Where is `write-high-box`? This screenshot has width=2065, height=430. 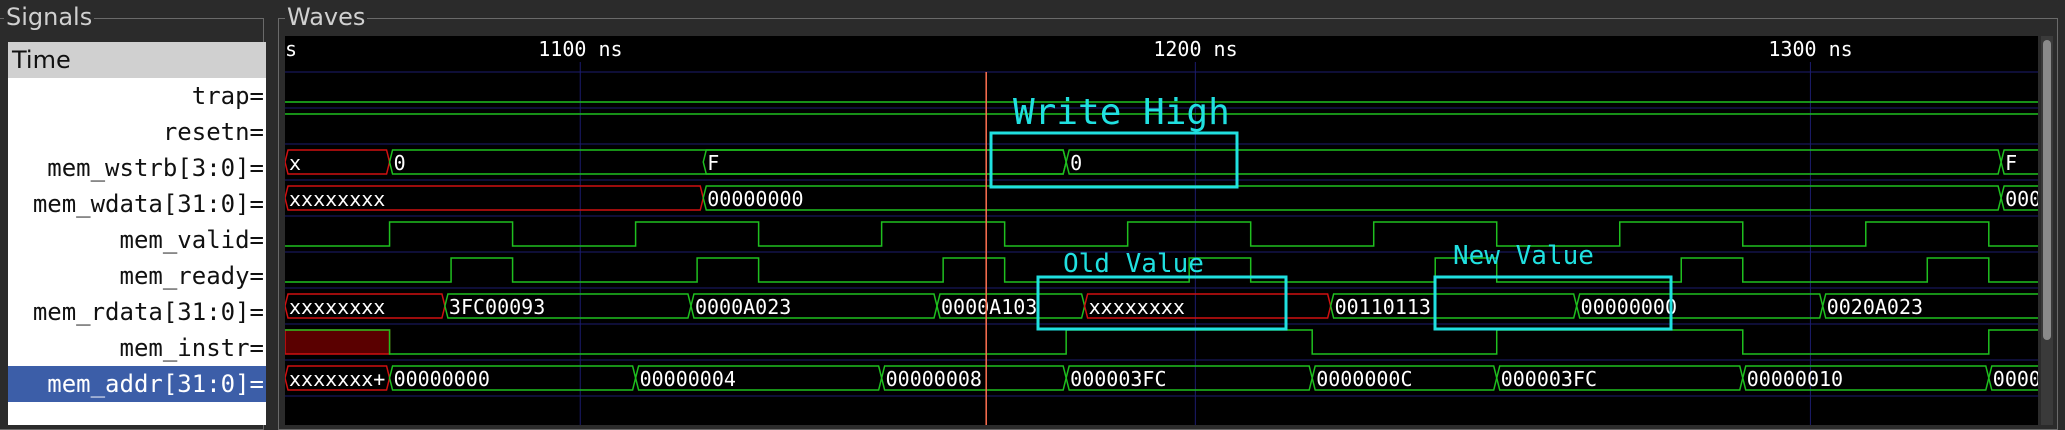 write-high-box is located at coordinates (1114, 160).